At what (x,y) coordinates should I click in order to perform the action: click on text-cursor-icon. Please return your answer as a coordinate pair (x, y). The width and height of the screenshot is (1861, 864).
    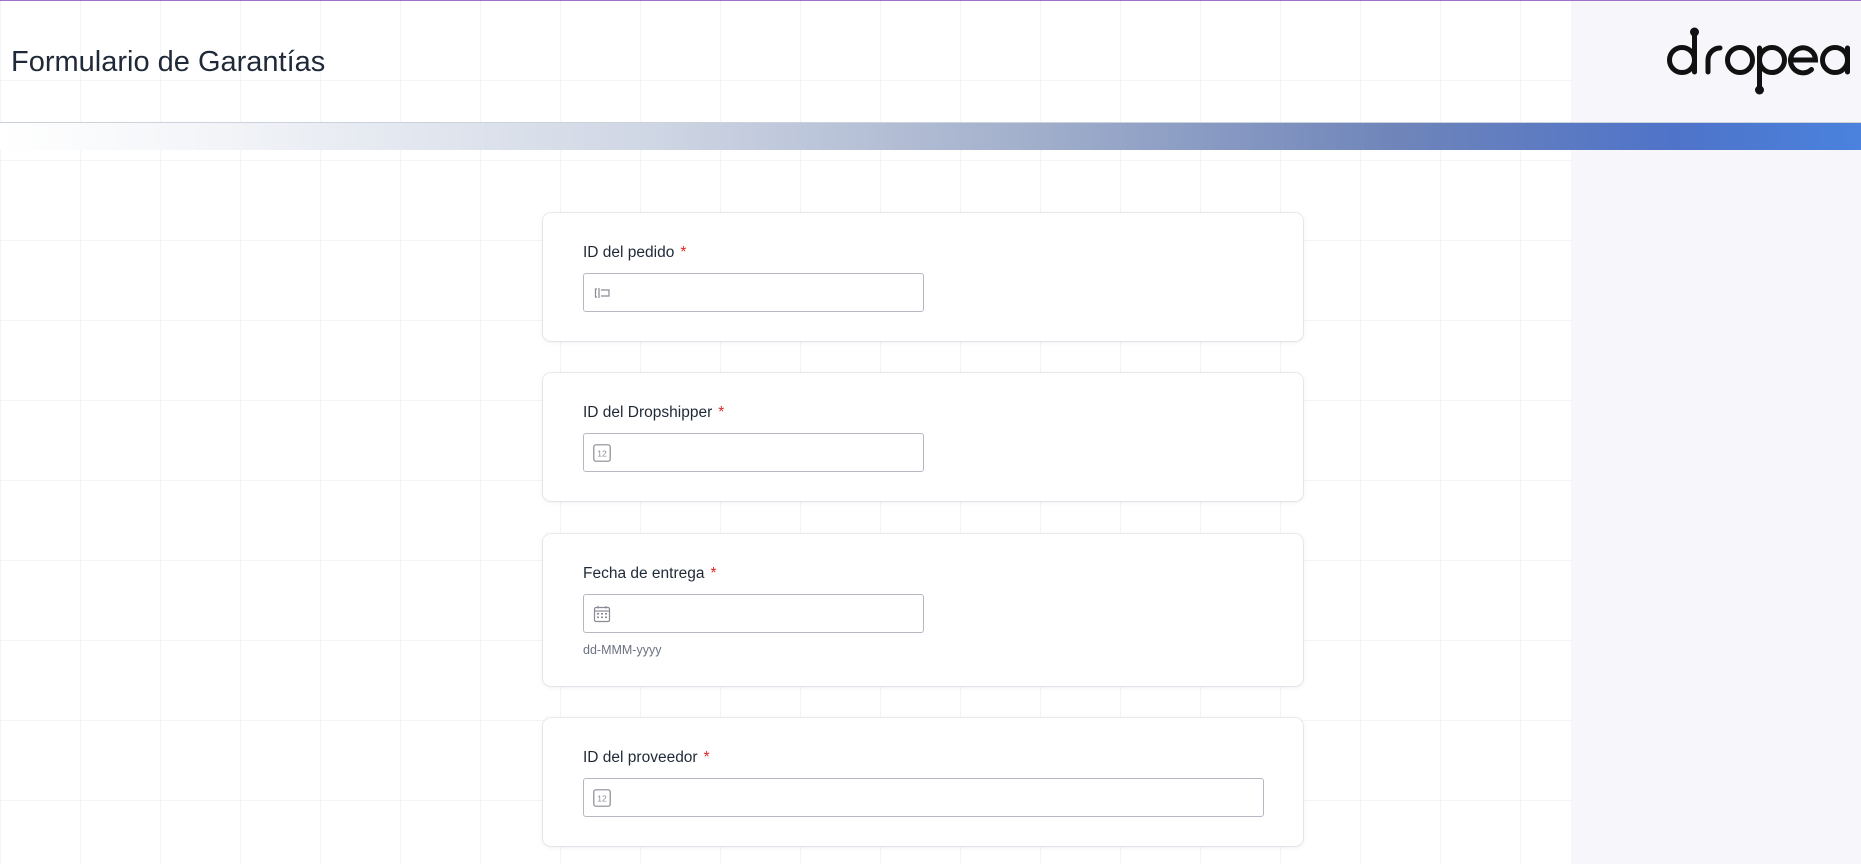
    Looking at the image, I should click on (602, 293).